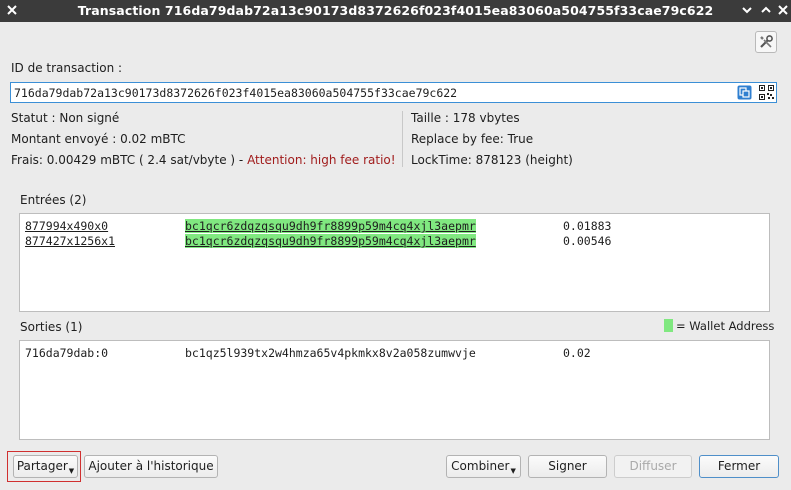  Describe the element at coordinates (766, 92) in the screenshot. I see `qr-code-icon` at that location.